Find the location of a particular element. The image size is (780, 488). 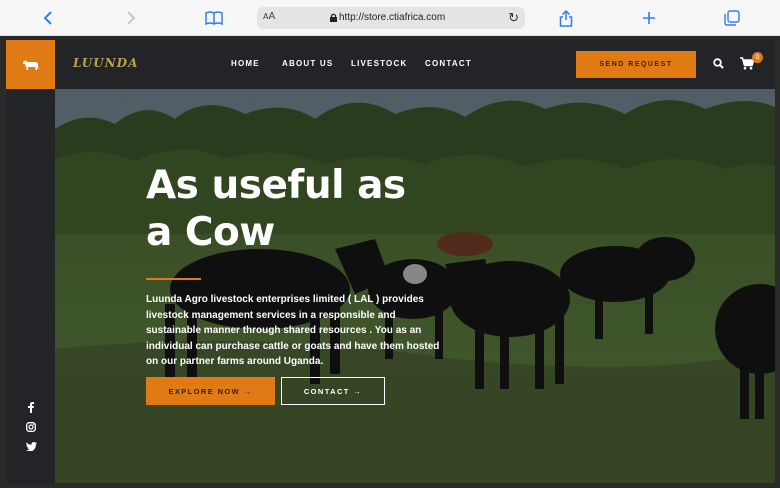

instagram-icon is located at coordinates (31, 429).